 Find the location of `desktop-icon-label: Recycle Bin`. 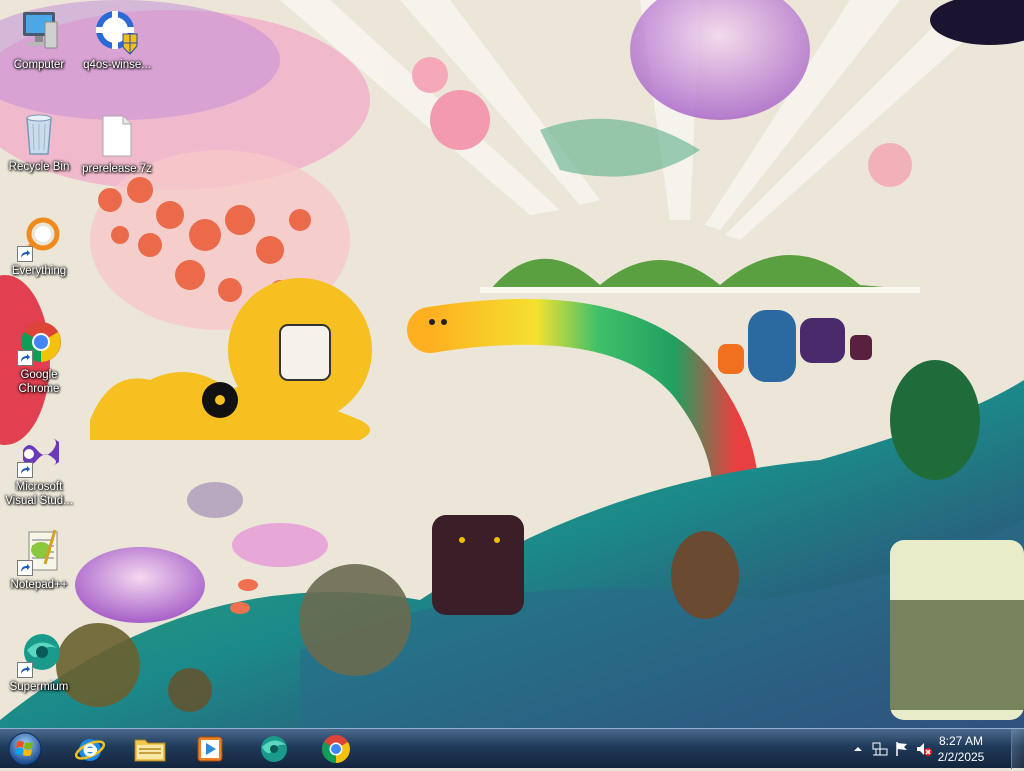

desktop-icon-label: Recycle Bin is located at coordinates (39, 167).